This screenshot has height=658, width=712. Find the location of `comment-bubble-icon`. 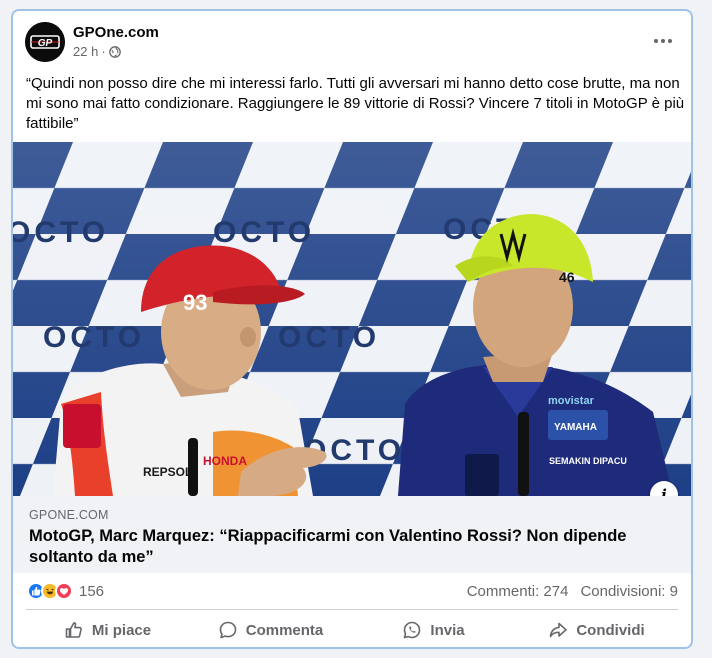

comment-bubble-icon is located at coordinates (228, 630).